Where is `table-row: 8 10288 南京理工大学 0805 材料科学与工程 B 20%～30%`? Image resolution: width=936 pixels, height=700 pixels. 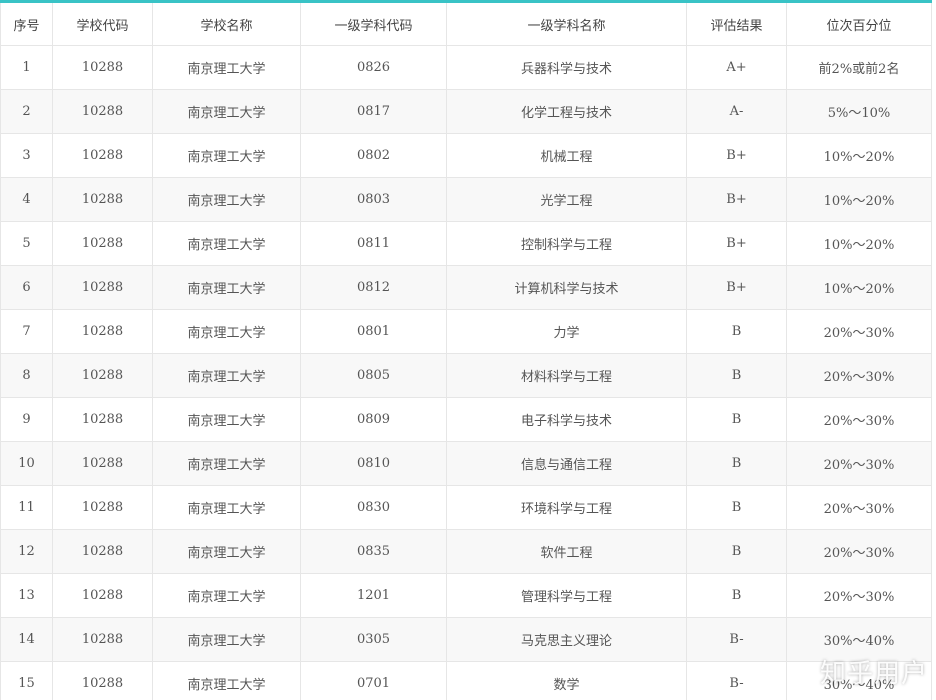
table-row: 8 10288 南京理工大学 0805 材料科学与工程 B 20%～30% is located at coordinates (466, 375).